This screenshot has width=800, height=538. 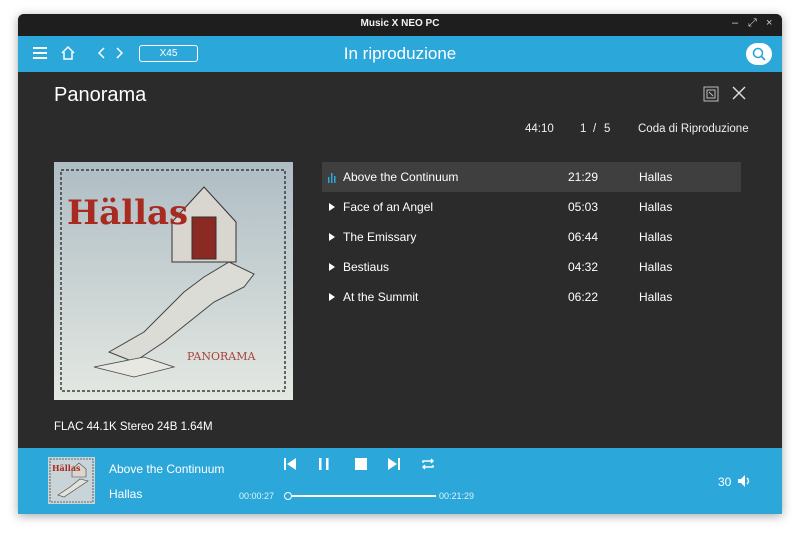 I want to click on audio-format: FLAC 44.1K Stereo 24B 1.64M, so click(x=133, y=427).